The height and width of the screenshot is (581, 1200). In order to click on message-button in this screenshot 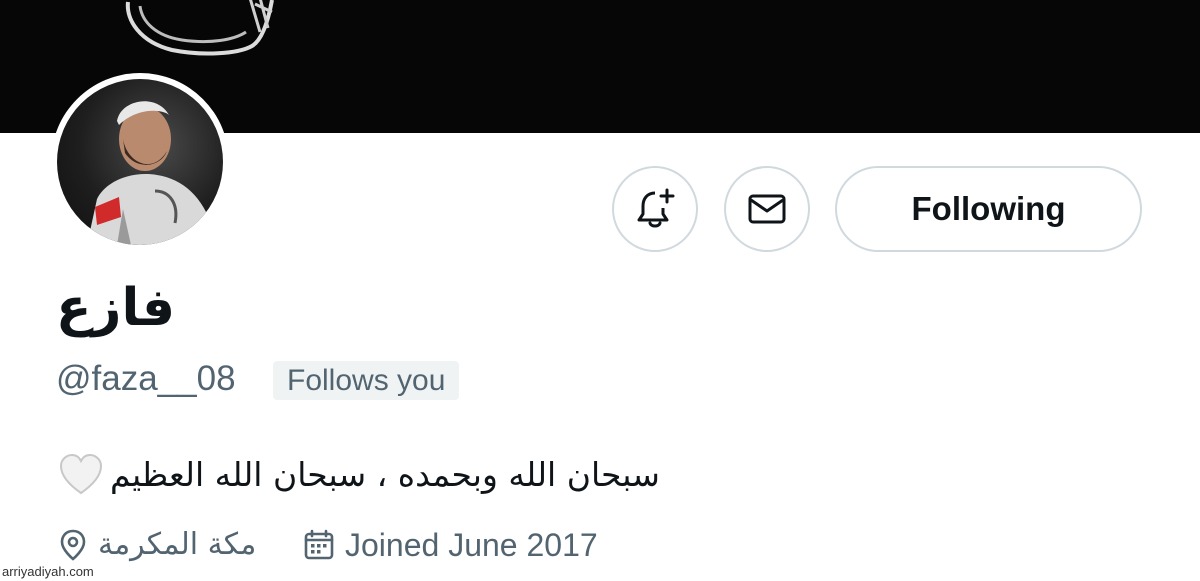, I will do `click(767, 209)`.